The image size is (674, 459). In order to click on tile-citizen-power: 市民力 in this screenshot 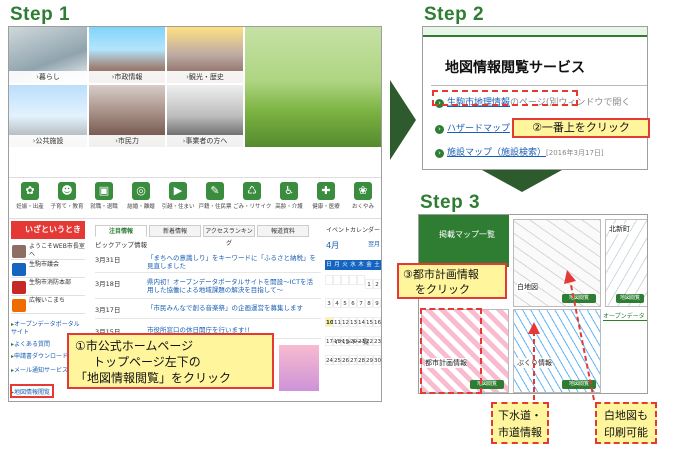, I will do `click(127, 116)`.